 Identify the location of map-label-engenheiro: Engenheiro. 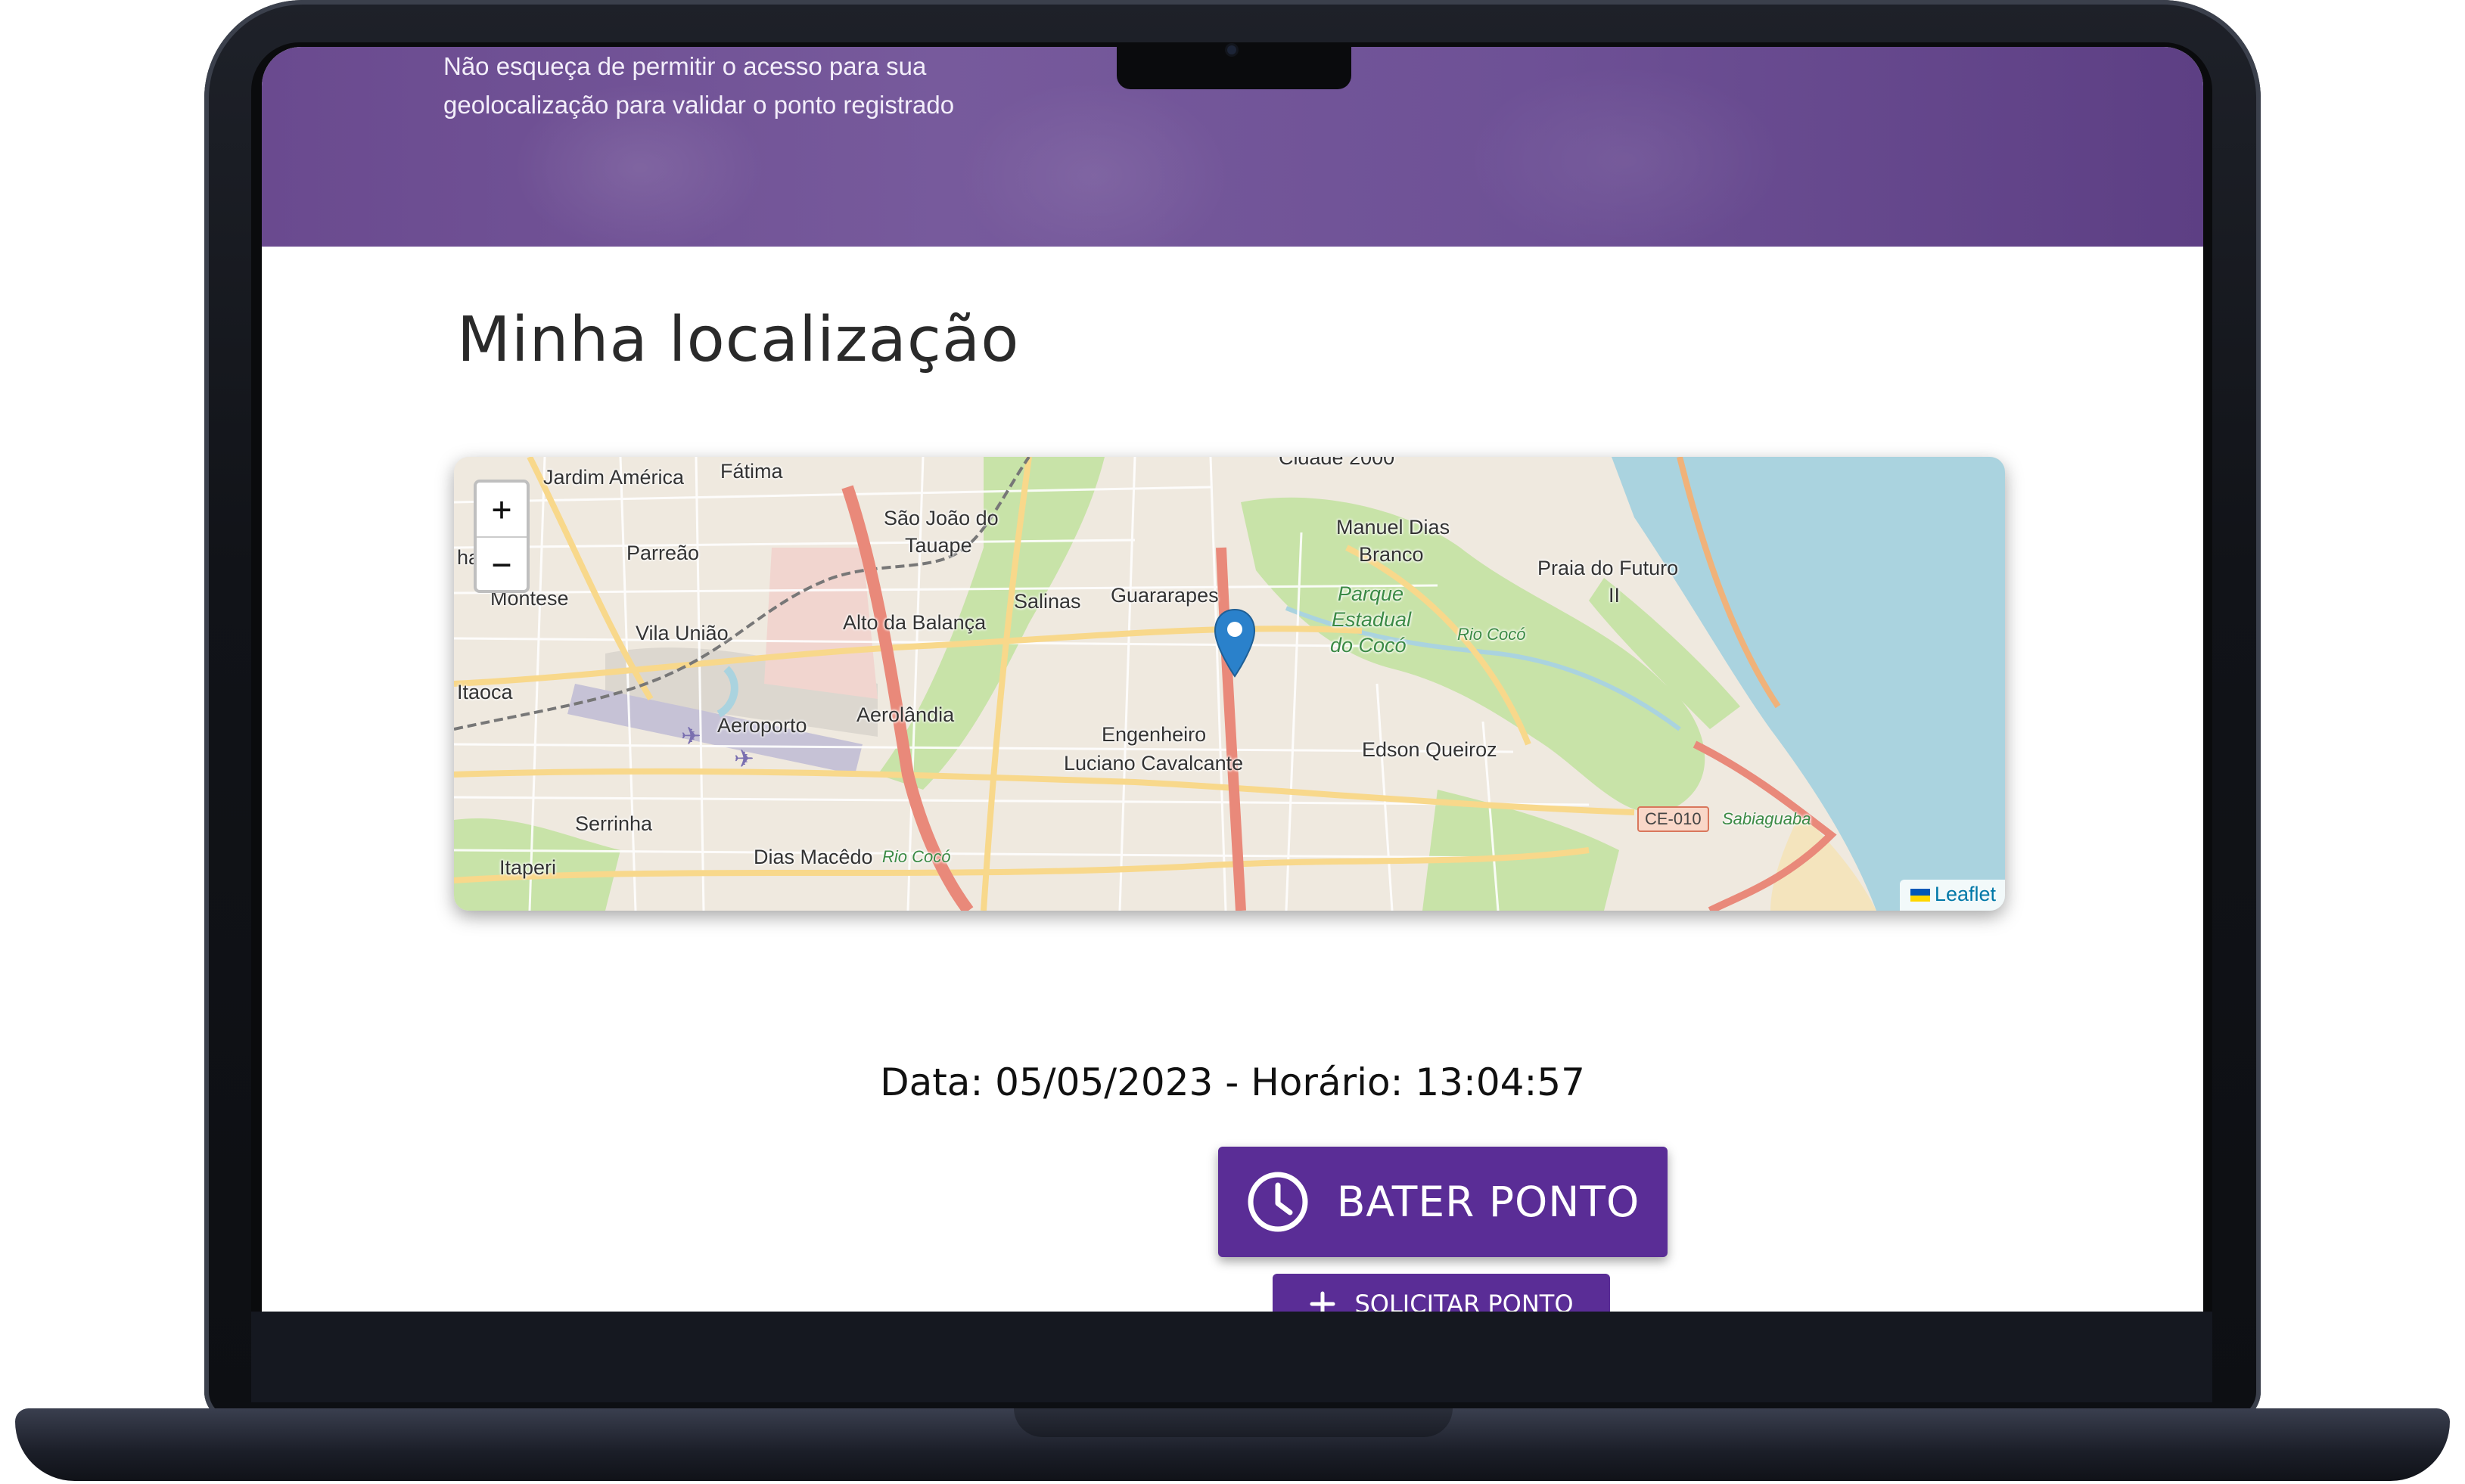
(1154, 734).